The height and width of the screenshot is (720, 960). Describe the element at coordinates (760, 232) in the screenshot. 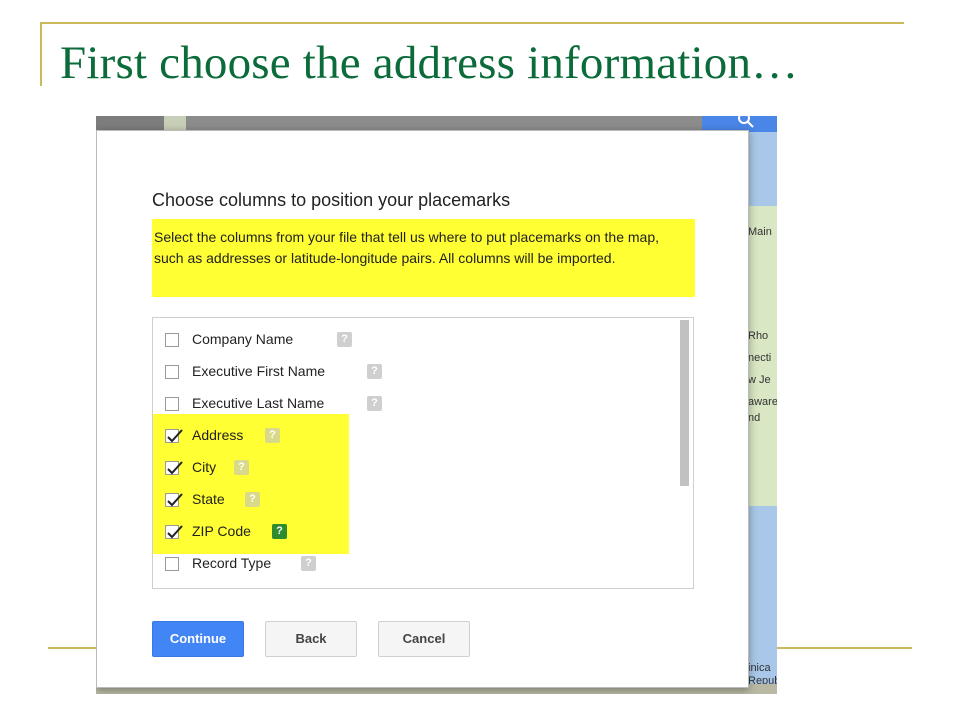

I see `map-label: Main` at that location.